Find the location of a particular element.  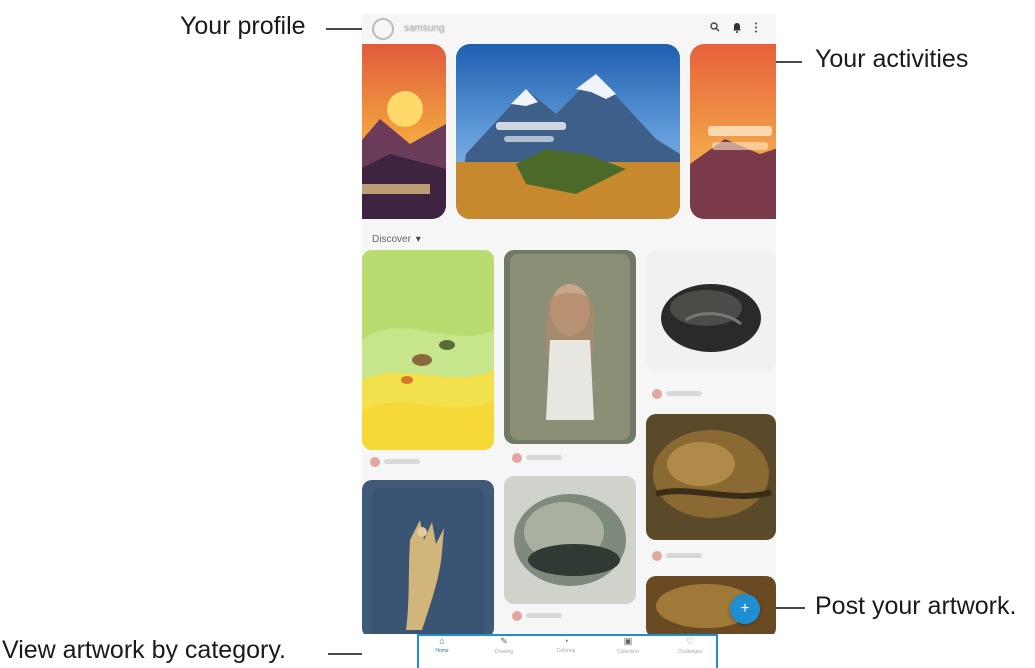

top-bar: samsung is located at coordinates (569, 29).